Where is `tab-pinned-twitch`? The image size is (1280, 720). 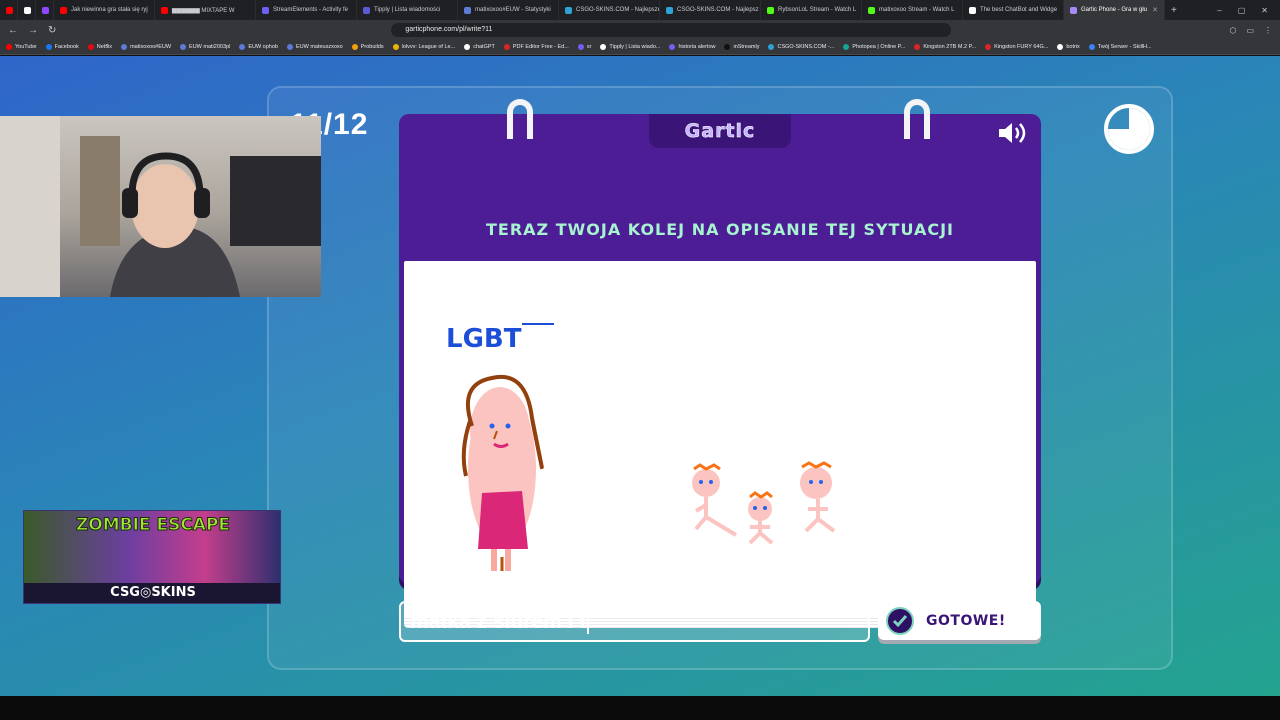 tab-pinned-twitch is located at coordinates (45, 10).